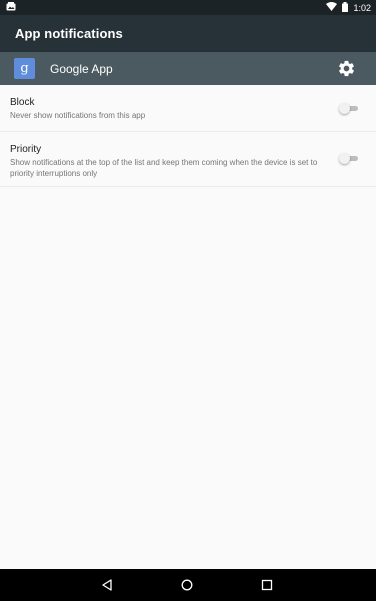 The width and height of the screenshot is (376, 601). I want to click on setting-title: Priority, so click(26, 149).